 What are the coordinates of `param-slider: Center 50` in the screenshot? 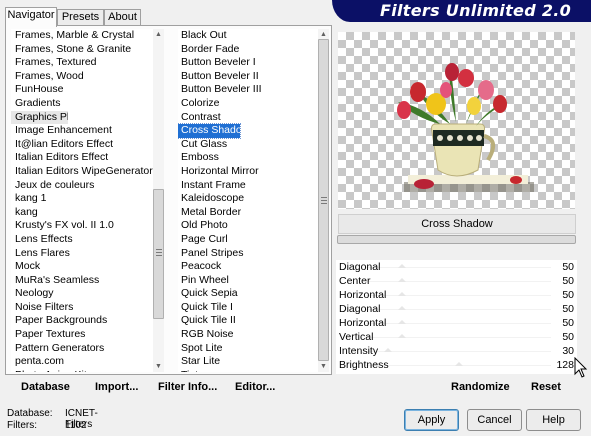 It's located at (456, 281).